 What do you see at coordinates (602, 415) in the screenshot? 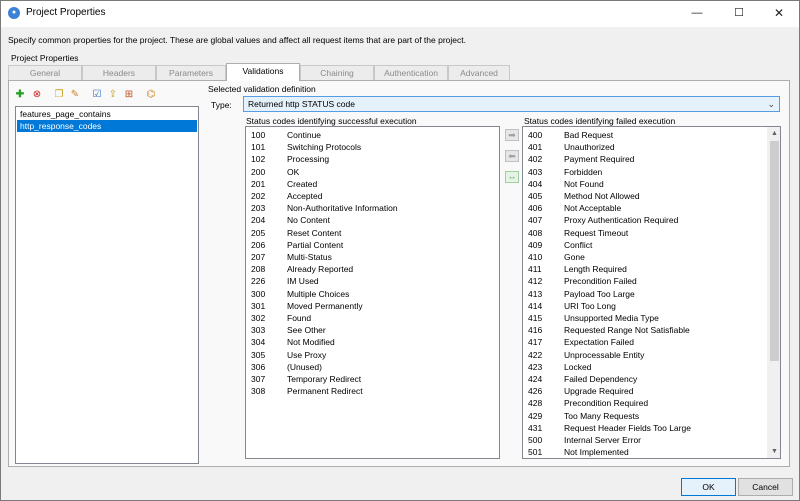
I see `status-text: Too Many Requests` at bounding box center [602, 415].